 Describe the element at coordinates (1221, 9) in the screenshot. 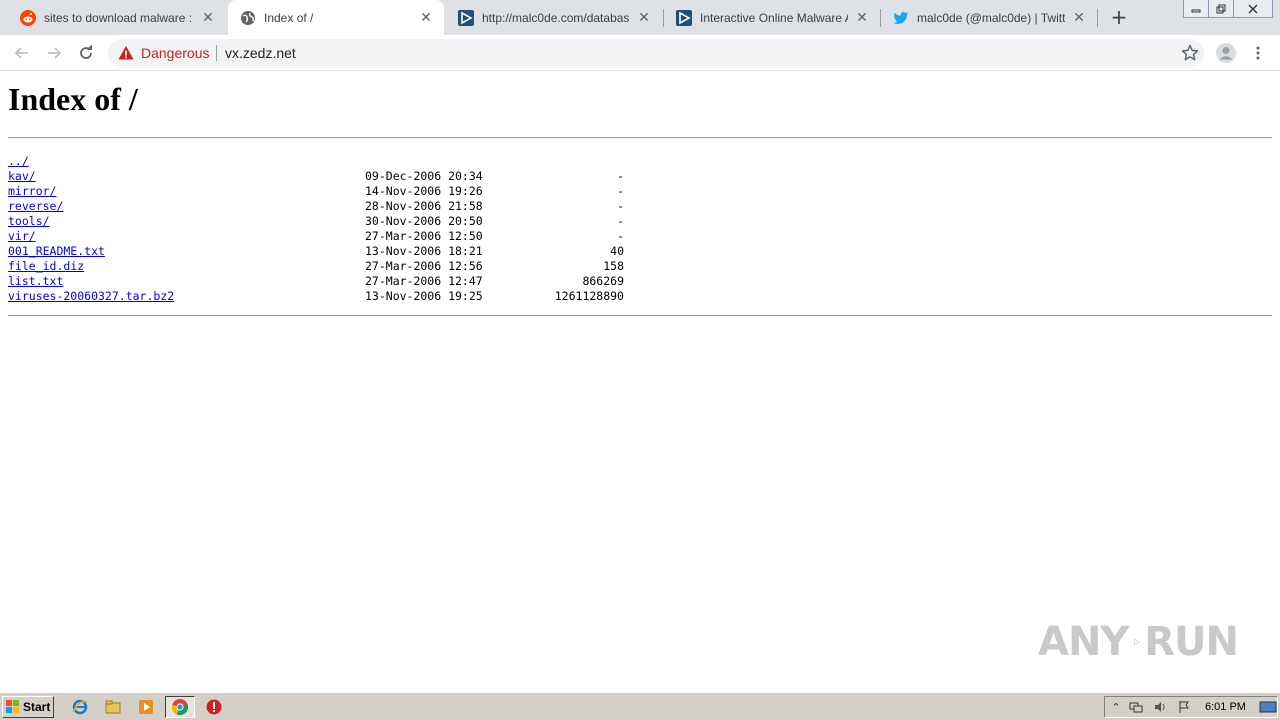

I see `restore-button` at that location.